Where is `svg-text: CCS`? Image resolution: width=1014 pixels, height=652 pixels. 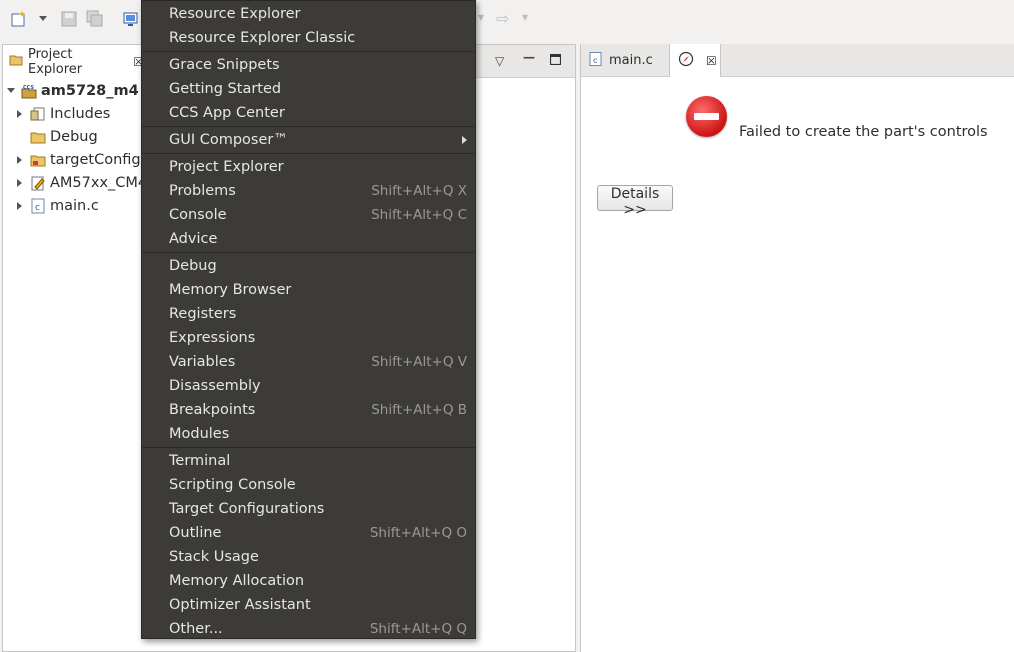 svg-text: CCS is located at coordinates (28, 88).